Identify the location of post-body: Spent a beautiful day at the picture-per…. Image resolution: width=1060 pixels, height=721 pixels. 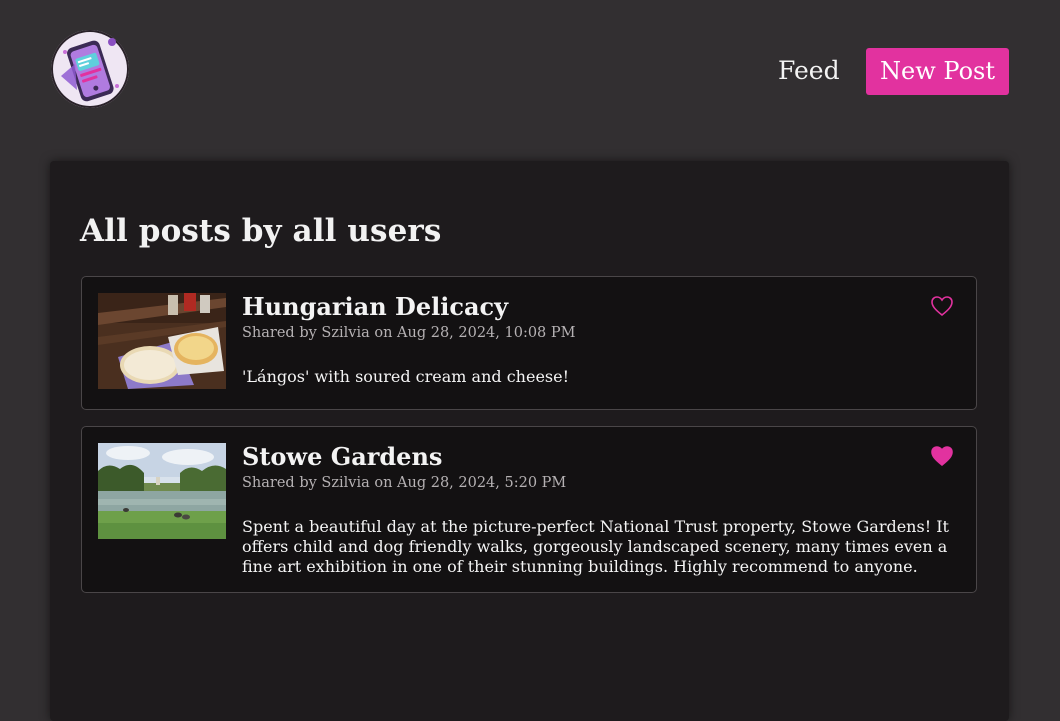
(595, 546).